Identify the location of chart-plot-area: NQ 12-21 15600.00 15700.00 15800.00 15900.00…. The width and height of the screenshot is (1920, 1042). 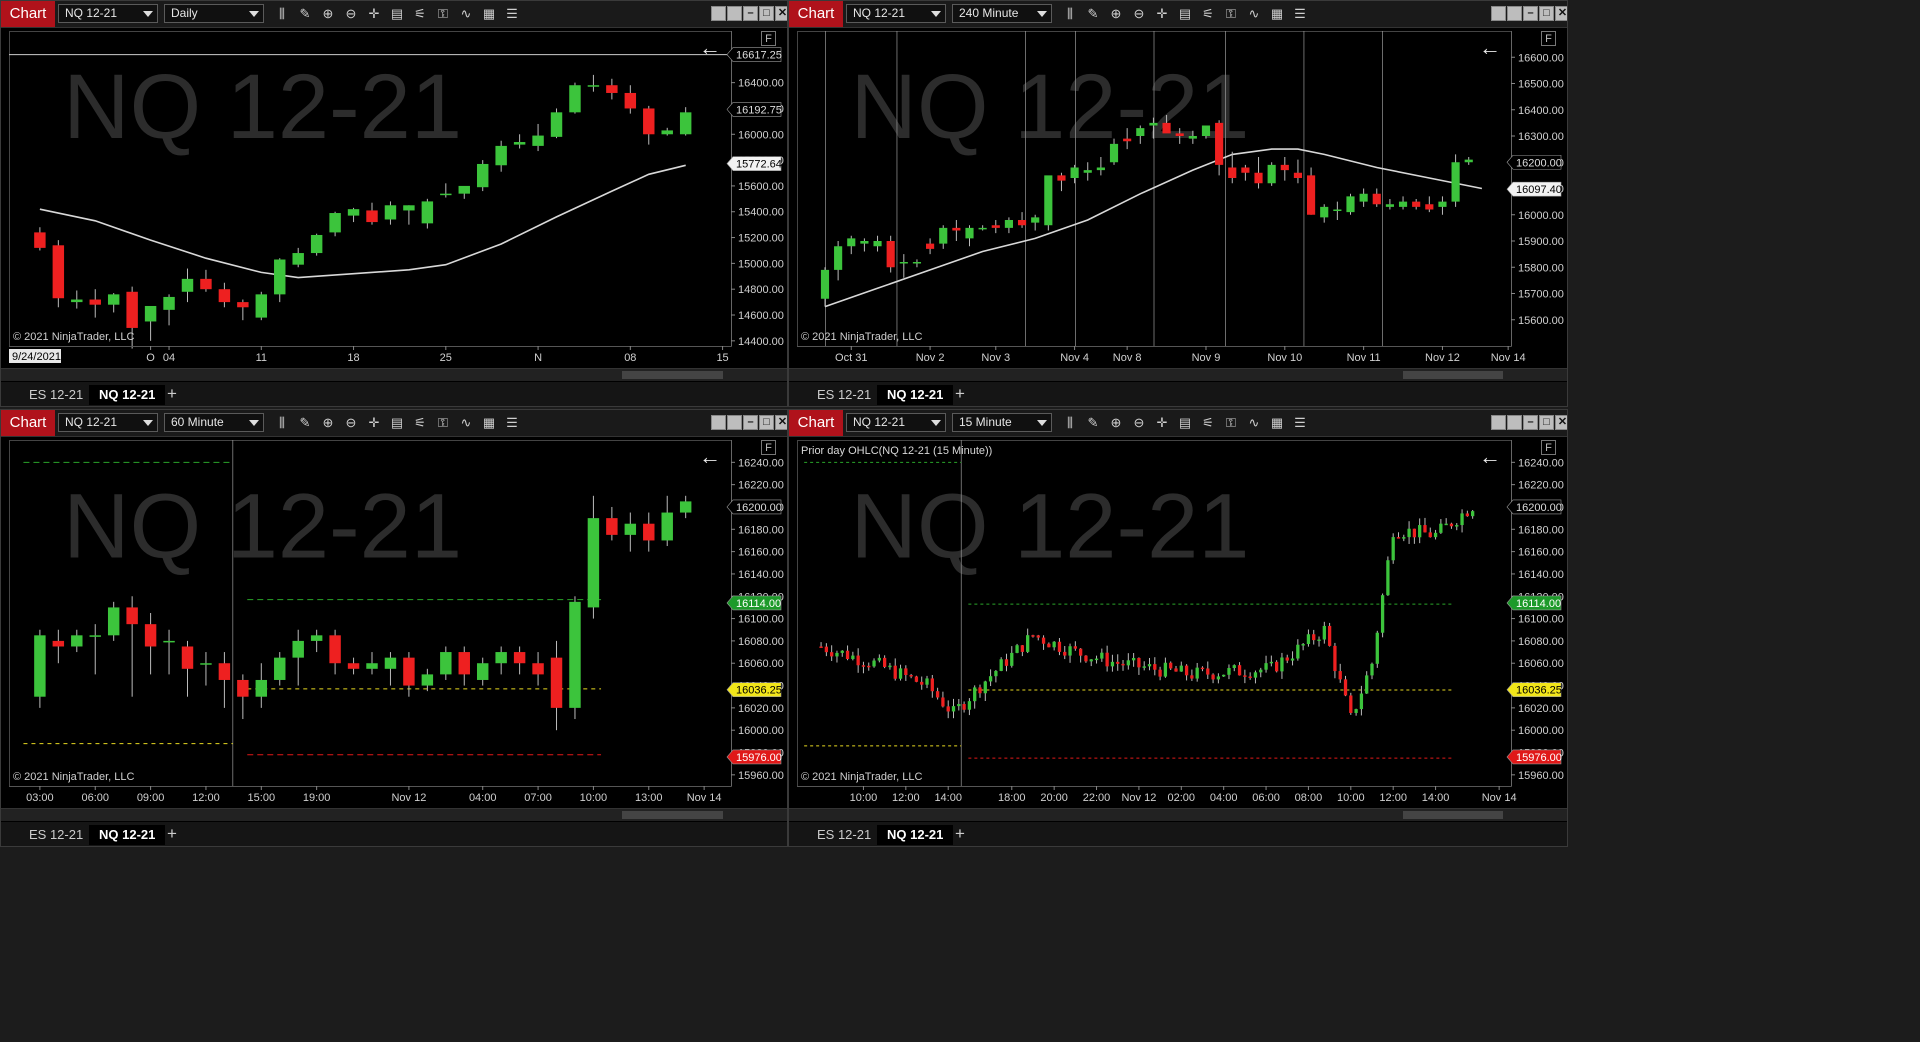
(1182, 198).